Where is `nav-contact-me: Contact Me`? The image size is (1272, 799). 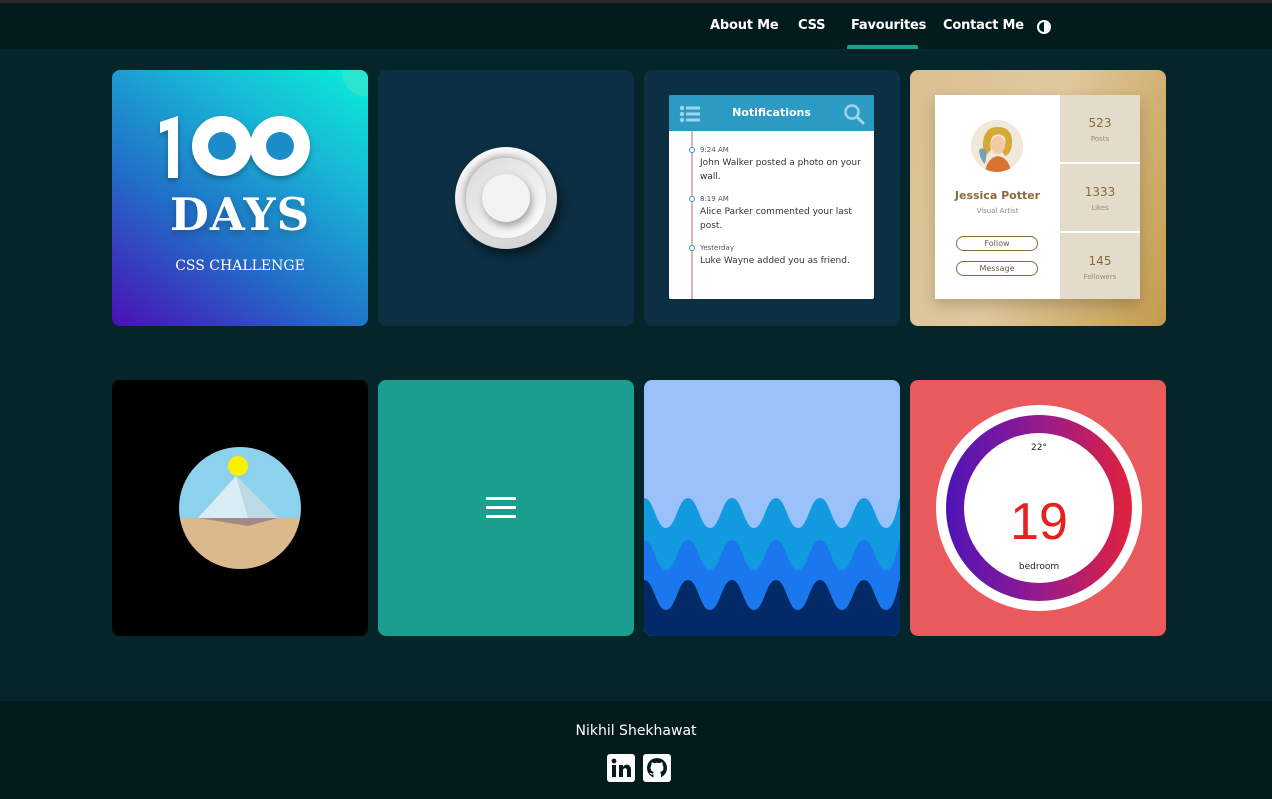 nav-contact-me: Contact Me is located at coordinates (983, 26).